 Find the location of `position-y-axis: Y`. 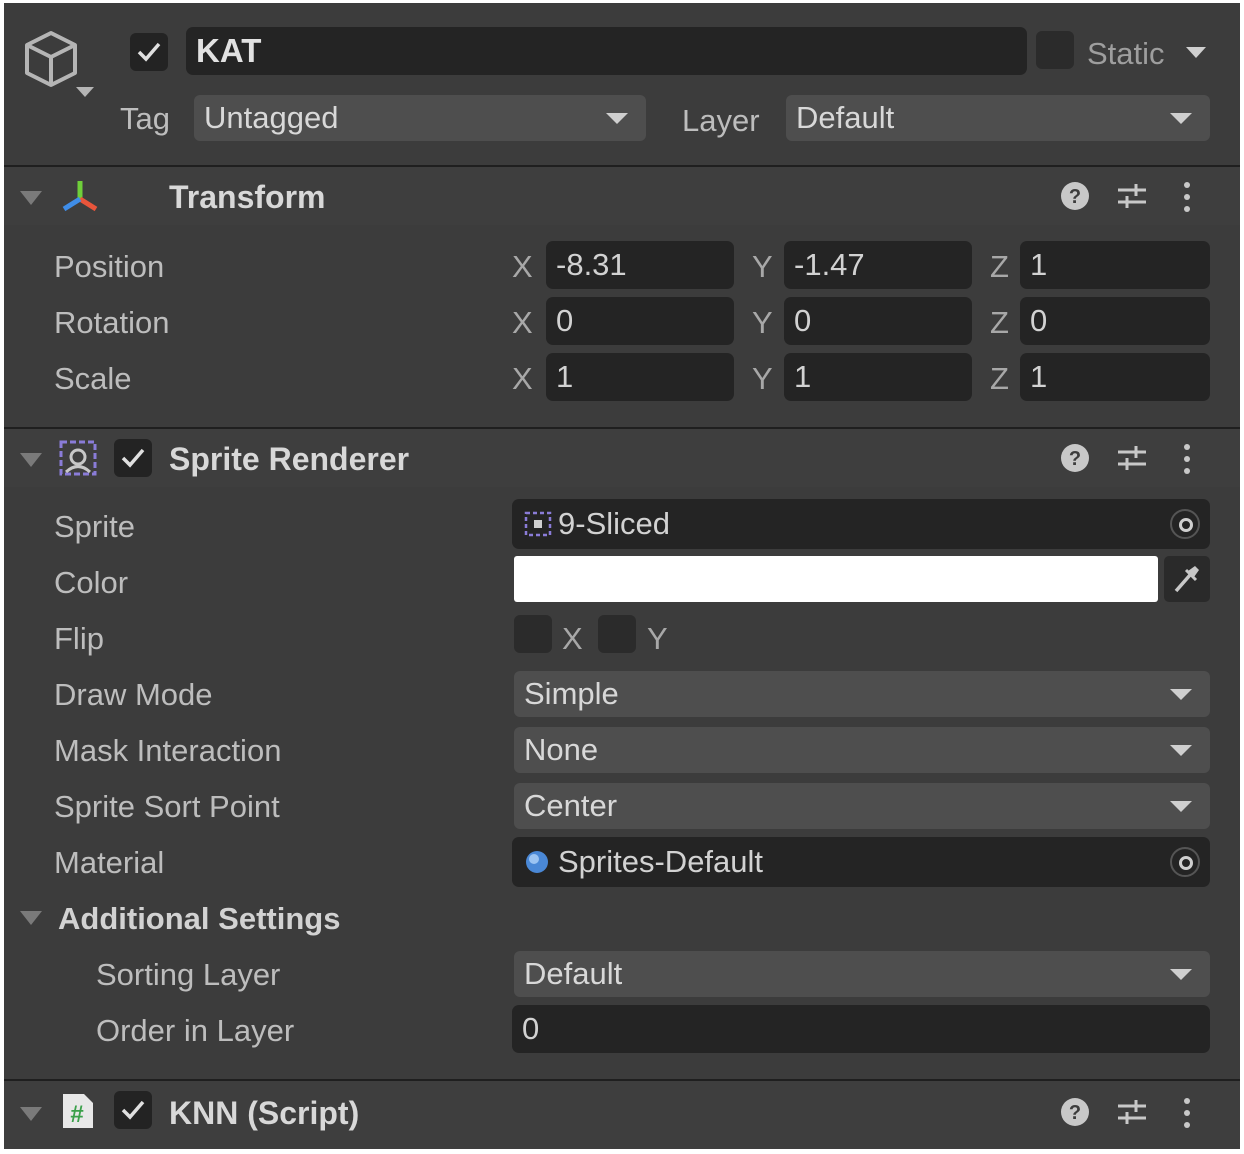

position-y-axis: Y is located at coordinates (762, 266).